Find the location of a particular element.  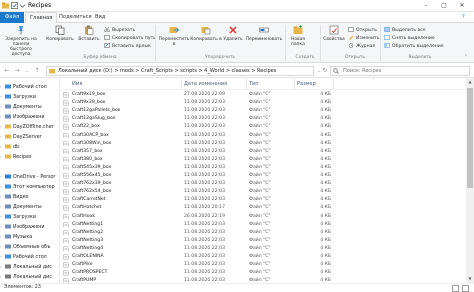

back-button: ← is located at coordinates (7, 71).